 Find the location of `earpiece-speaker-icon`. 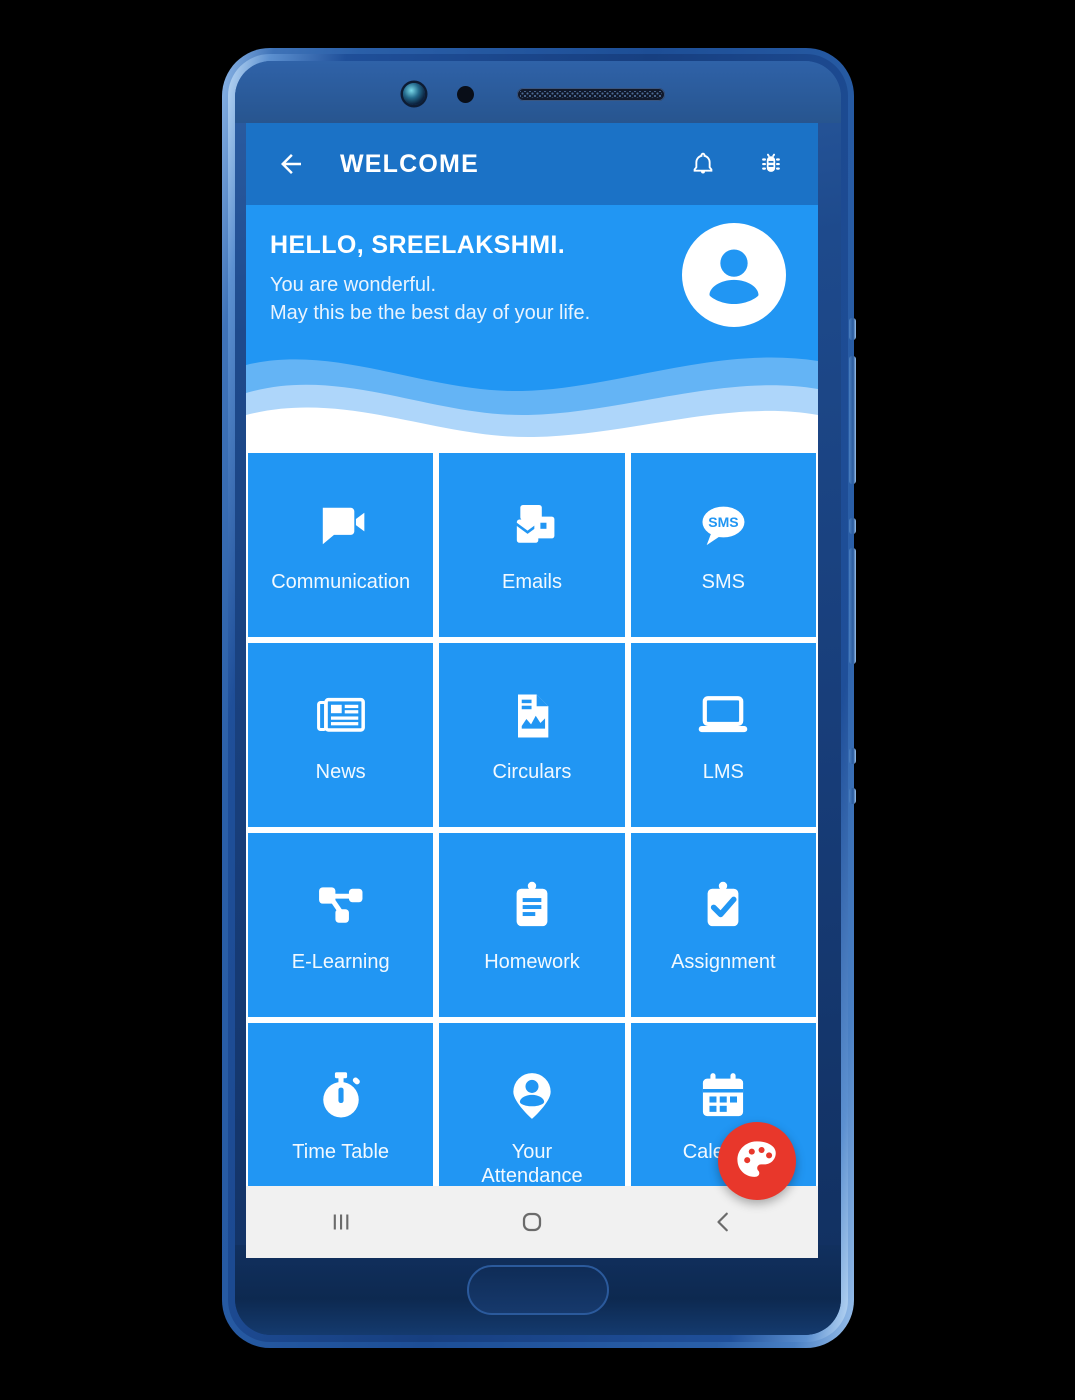

earpiece-speaker-icon is located at coordinates (591, 94).